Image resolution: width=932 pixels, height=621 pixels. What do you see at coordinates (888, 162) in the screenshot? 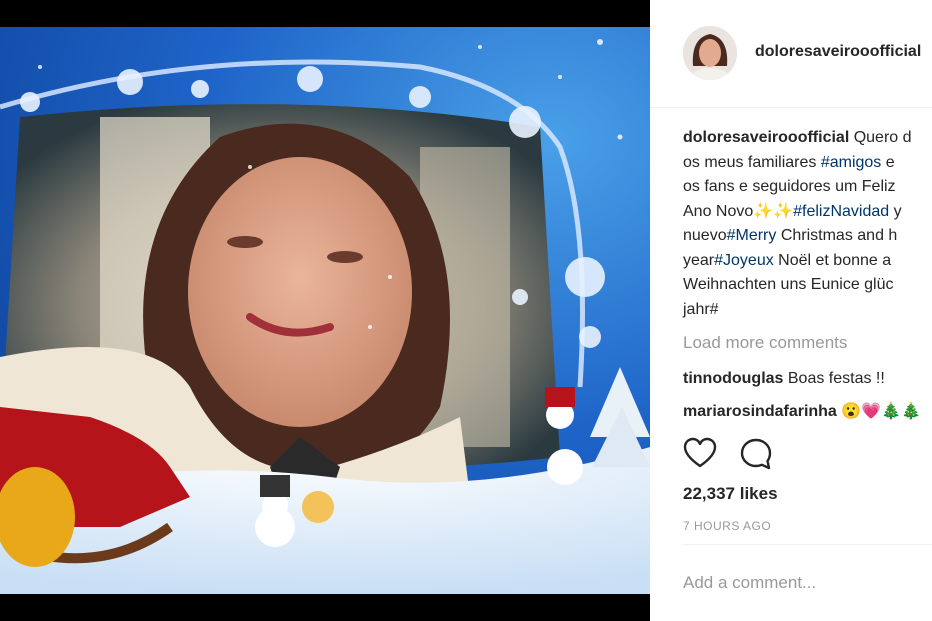
I see `caption-text: e` at bounding box center [888, 162].